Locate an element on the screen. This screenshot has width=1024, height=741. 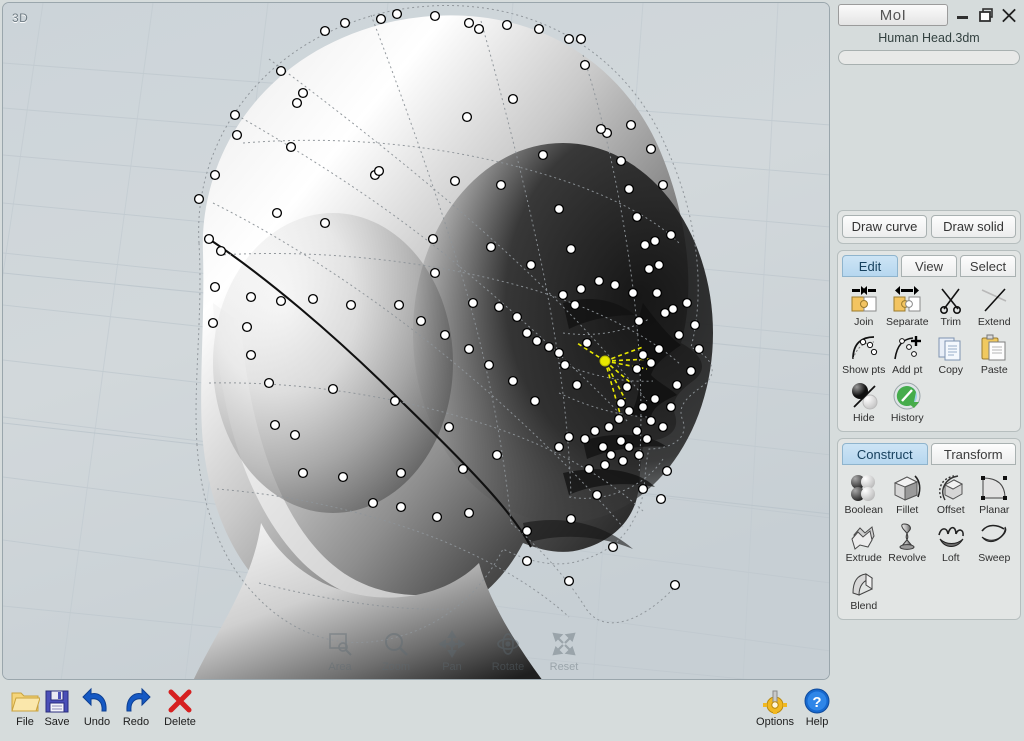
redo-button: Redo is located at coordinates (136, 707).